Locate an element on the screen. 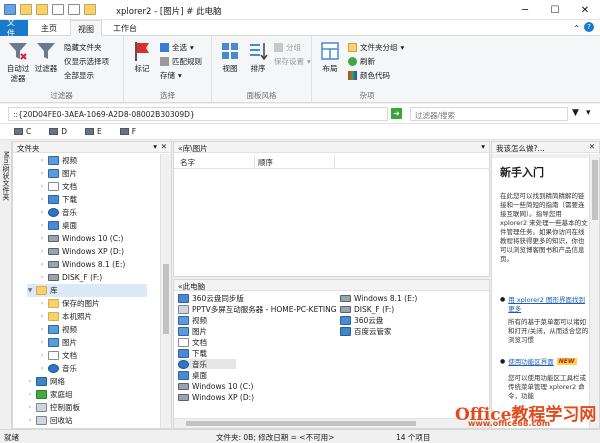  tab-workbench: 工作台 is located at coordinates (125, 28).